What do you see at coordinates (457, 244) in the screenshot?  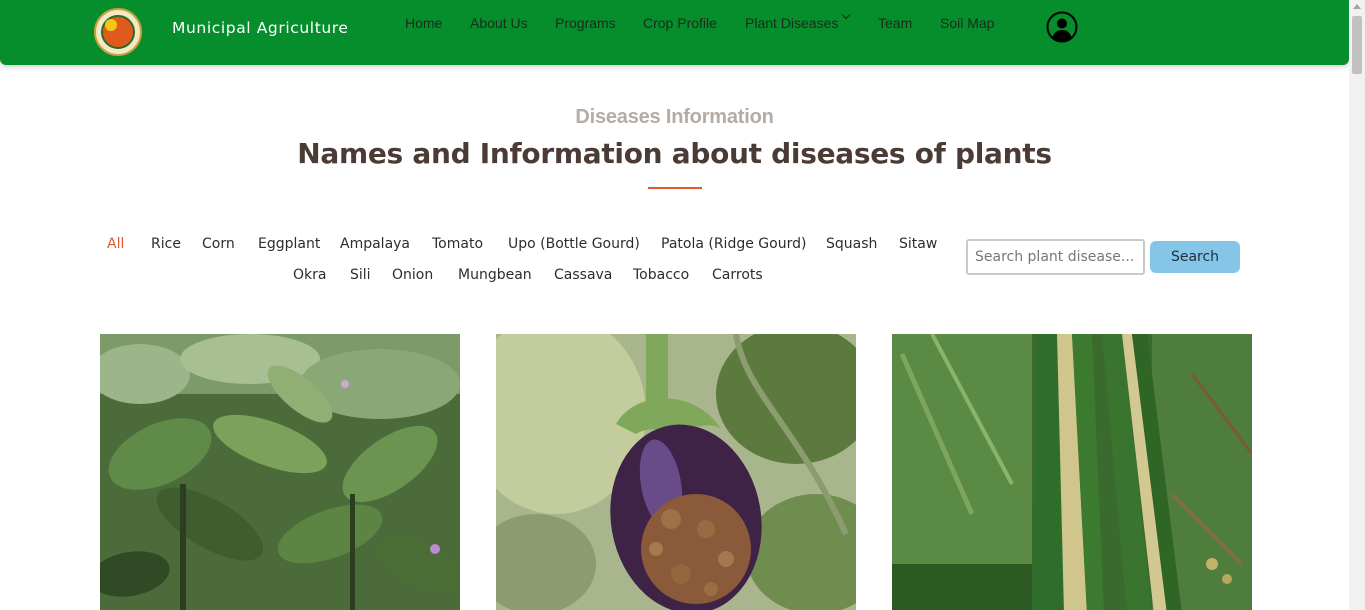 I see `filter-tomato: Tomato` at bounding box center [457, 244].